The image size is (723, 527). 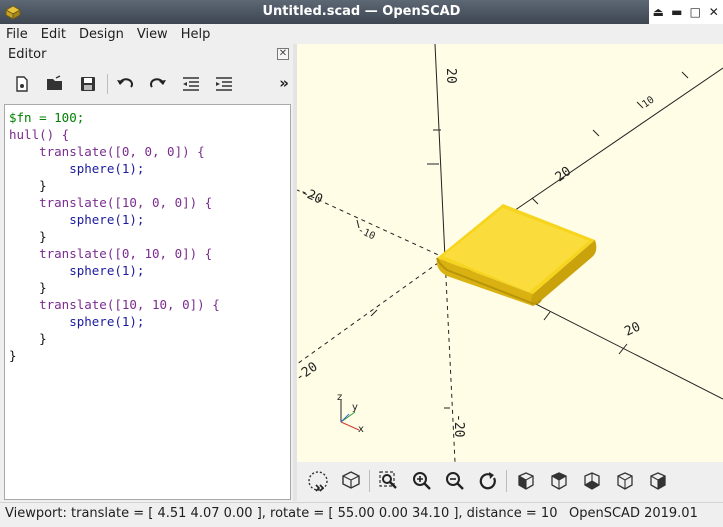 I want to click on menu-help: Help, so click(x=196, y=34).